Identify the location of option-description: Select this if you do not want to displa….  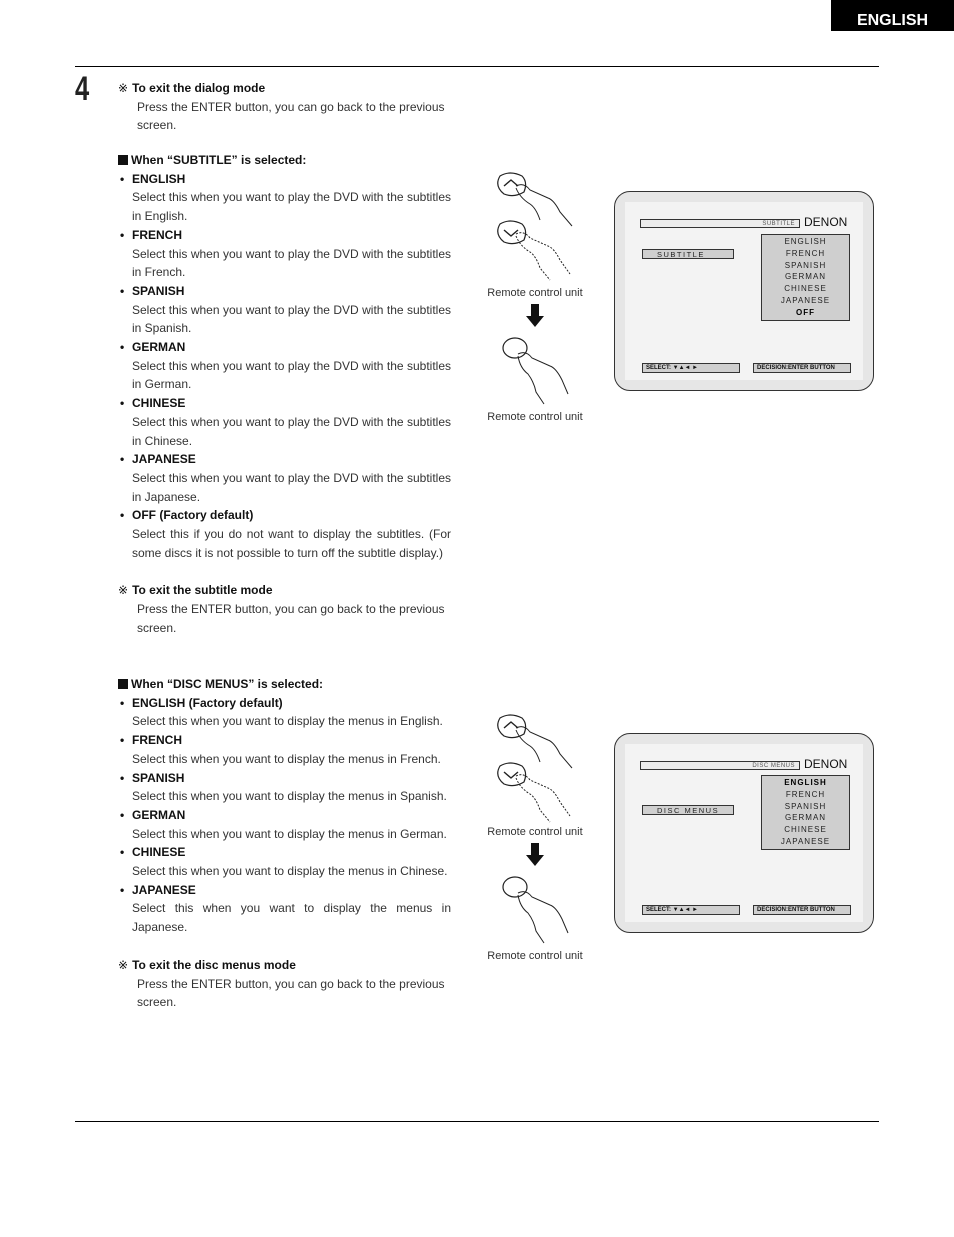
(291, 543).